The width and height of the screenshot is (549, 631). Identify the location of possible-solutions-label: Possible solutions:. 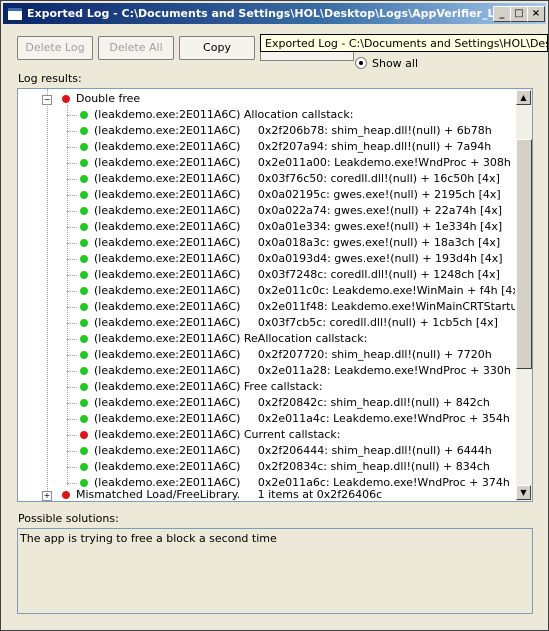
(68, 518).